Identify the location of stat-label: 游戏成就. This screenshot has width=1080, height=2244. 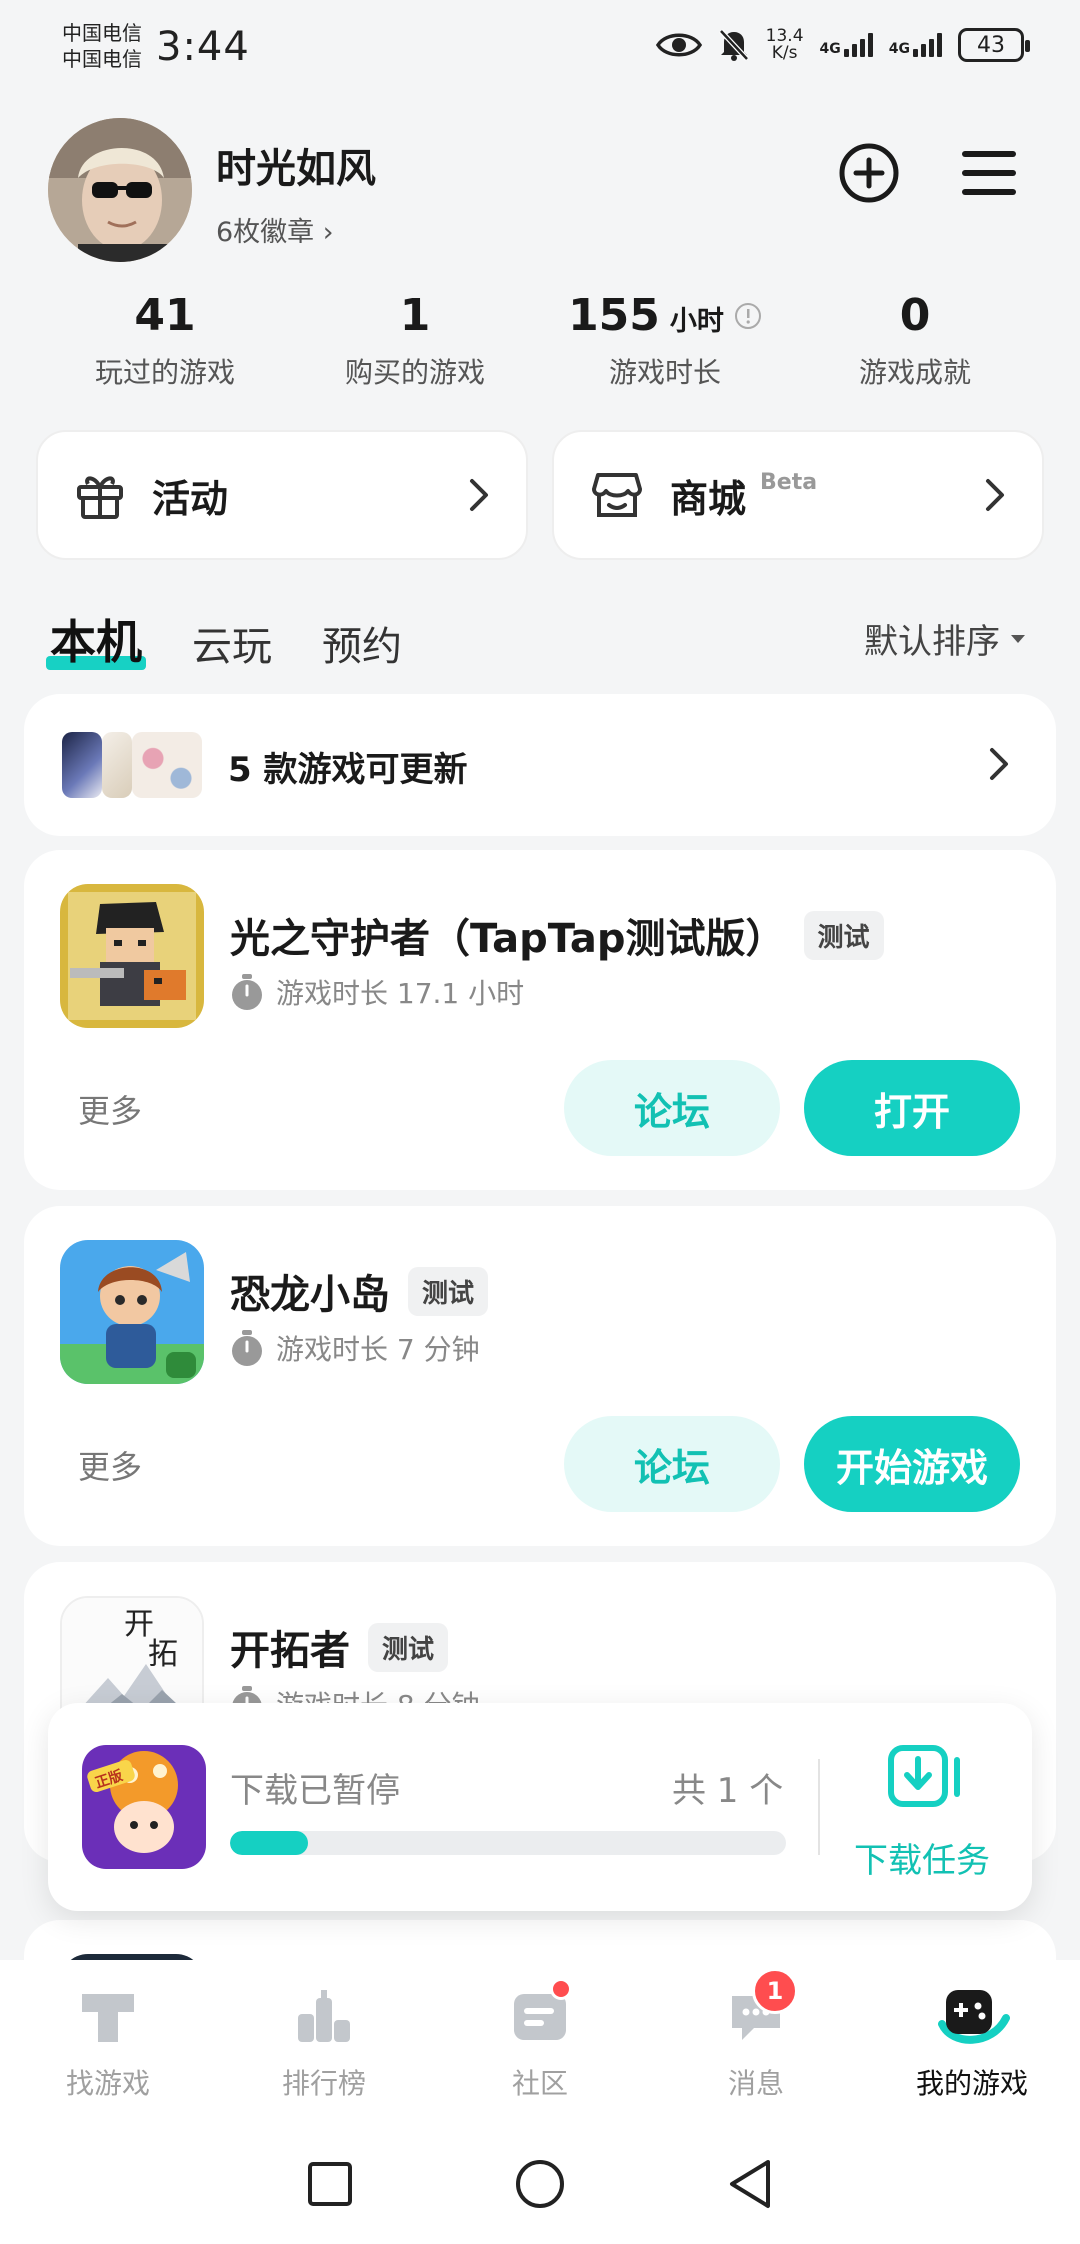
(914, 372).